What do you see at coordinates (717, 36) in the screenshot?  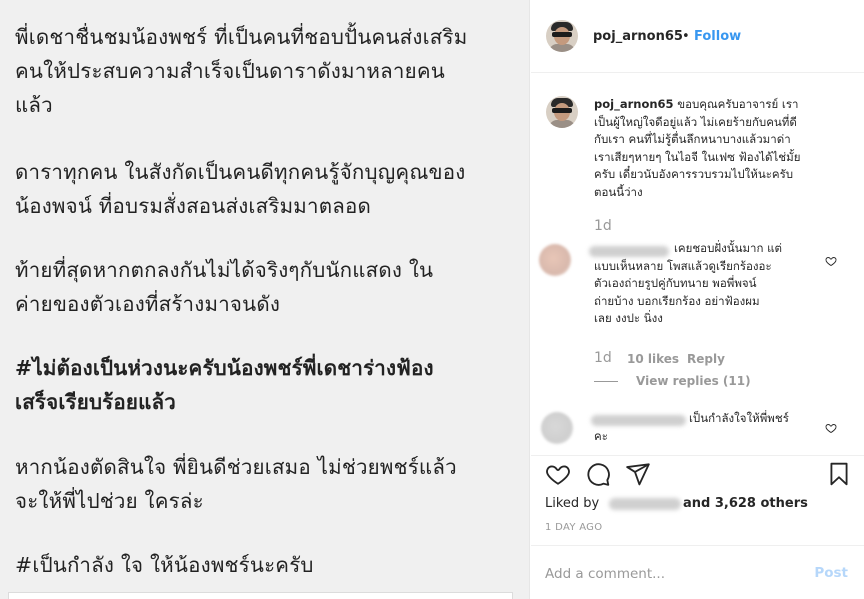 I see `follow-button: Follow` at bounding box center [717, 36].